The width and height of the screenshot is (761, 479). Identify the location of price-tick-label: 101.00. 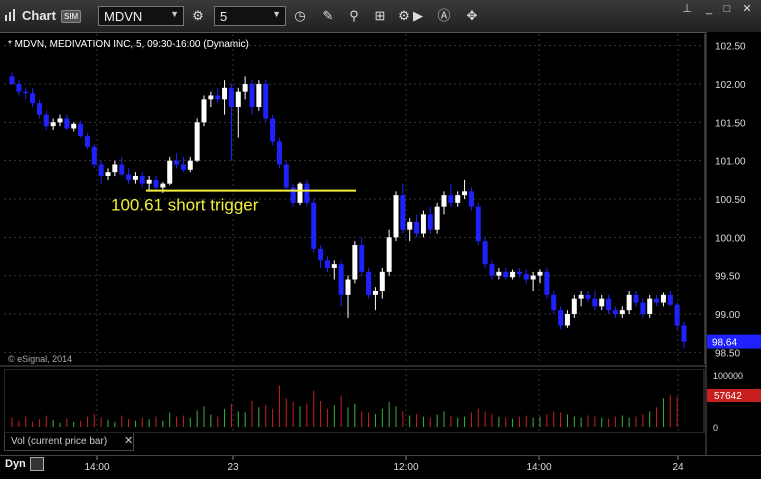
(730, 162).